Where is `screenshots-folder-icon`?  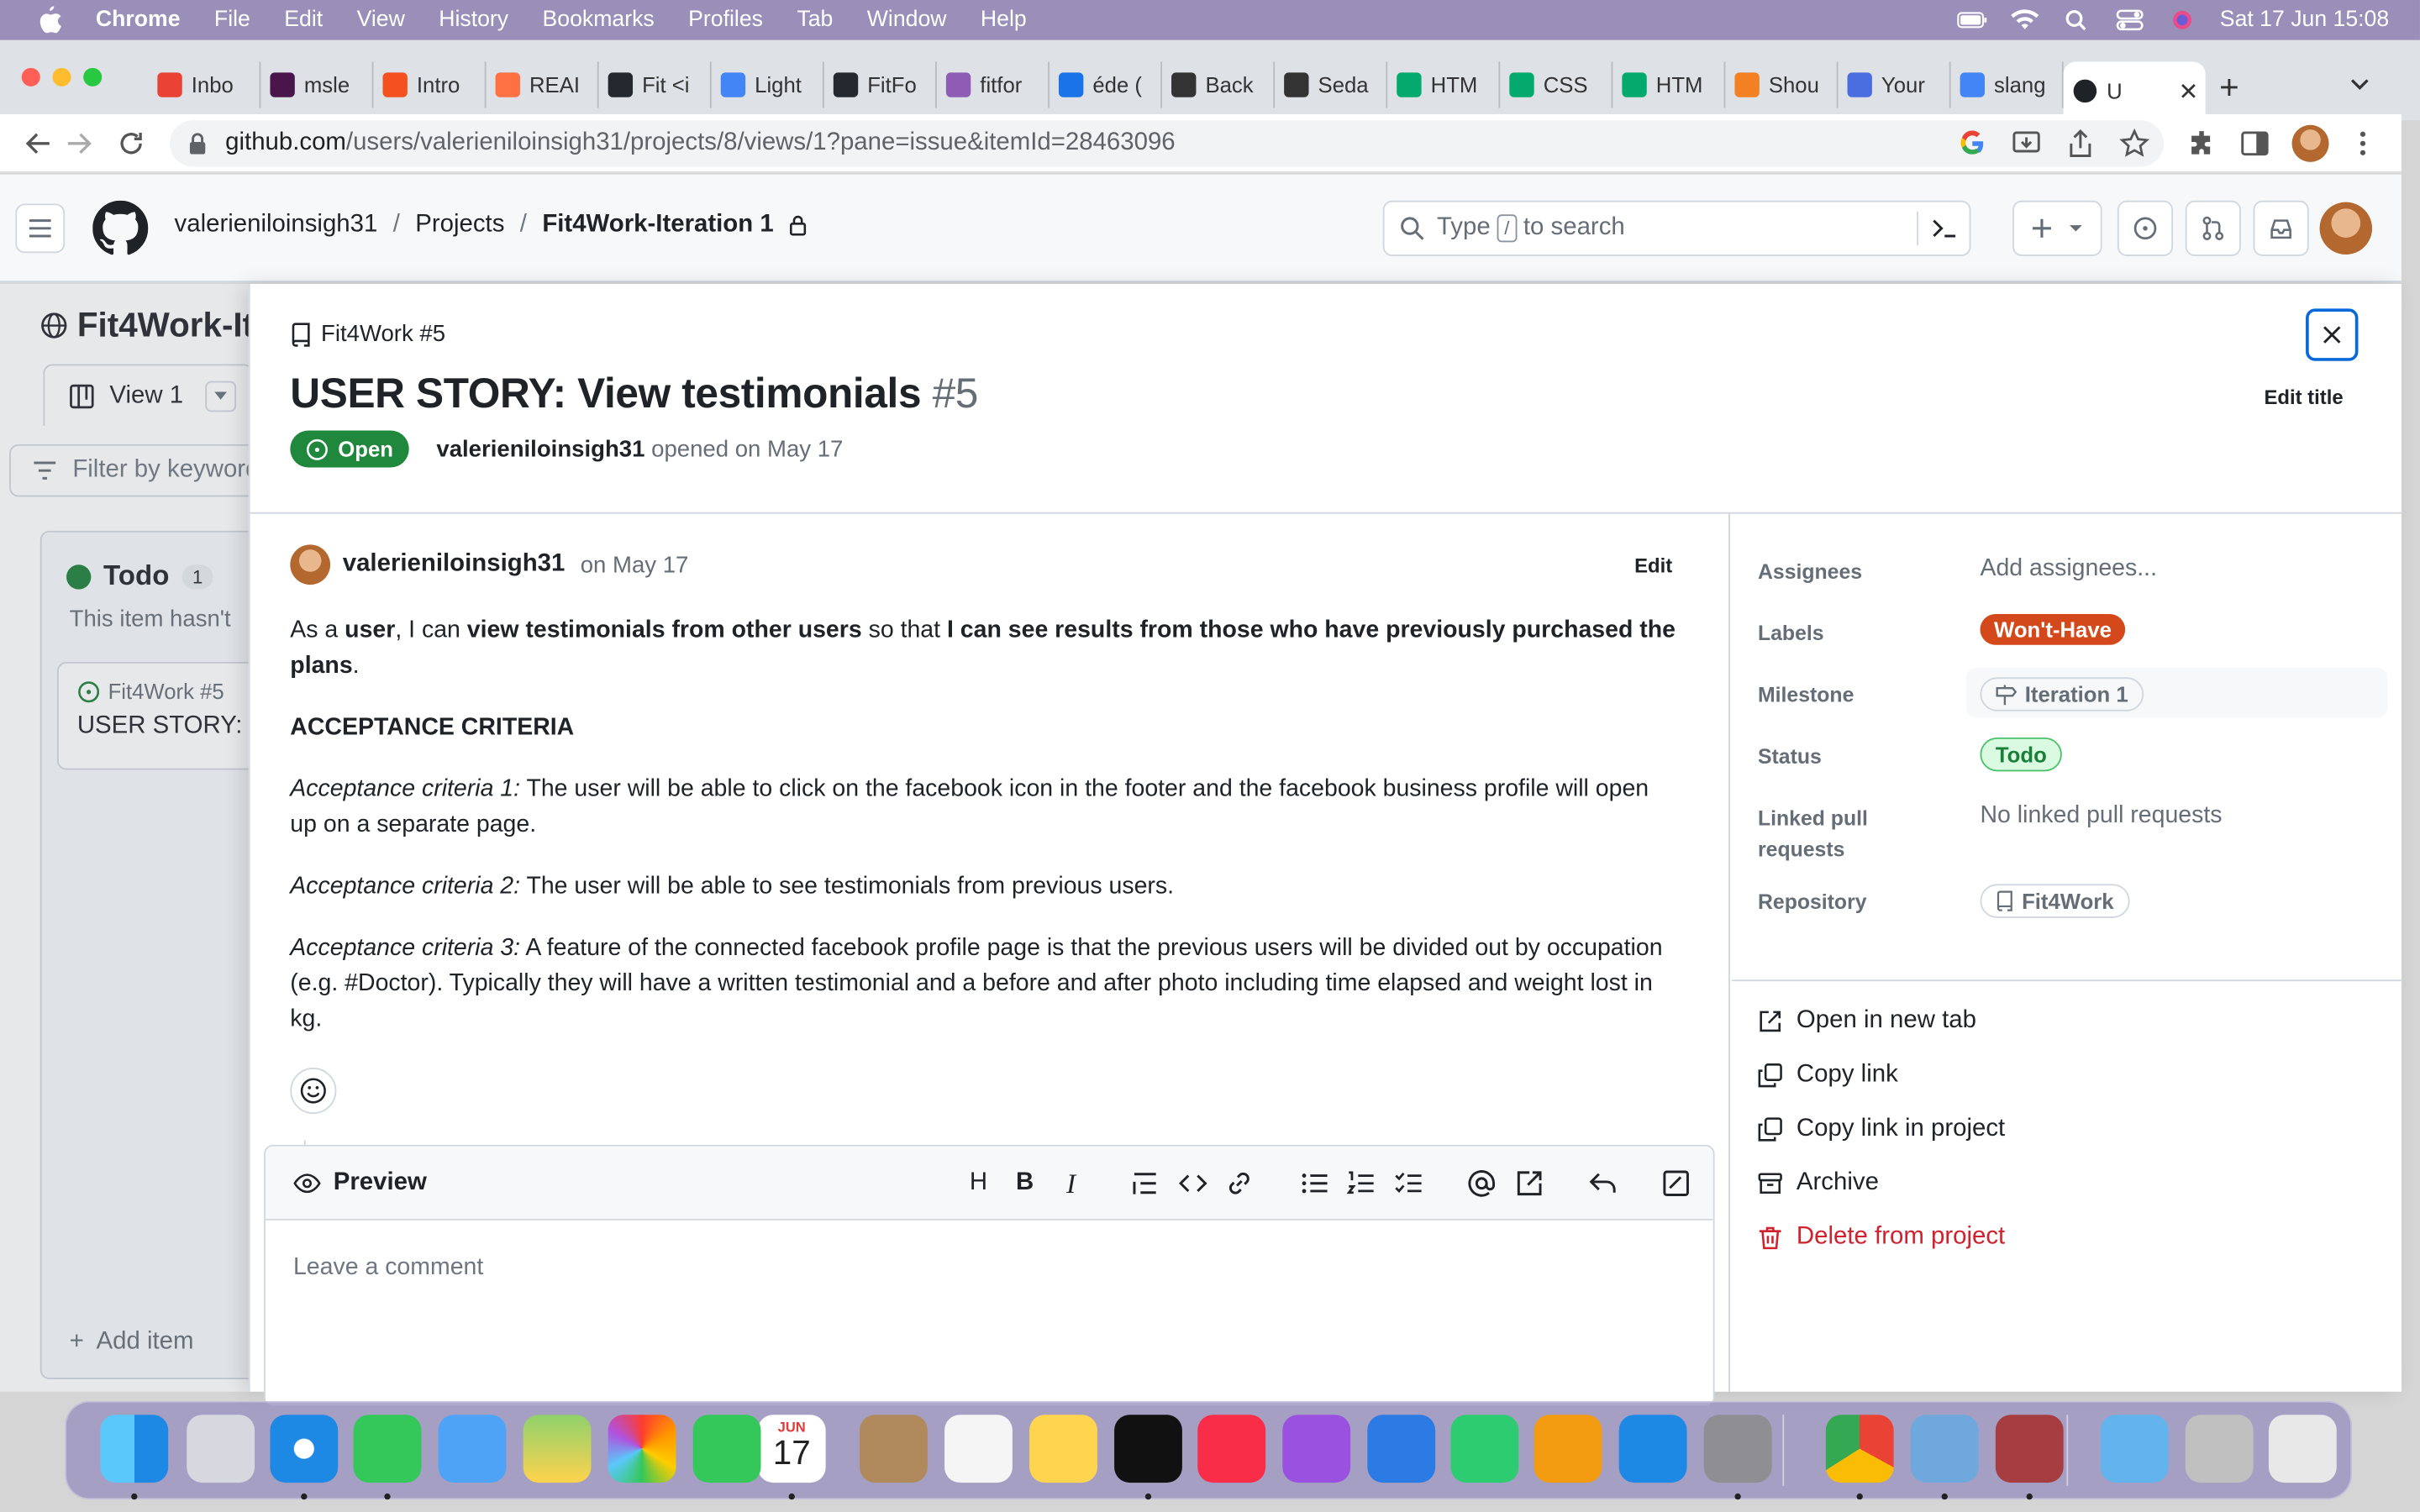
screenshots-folder-icon is located at coordinates (2219, 1449).